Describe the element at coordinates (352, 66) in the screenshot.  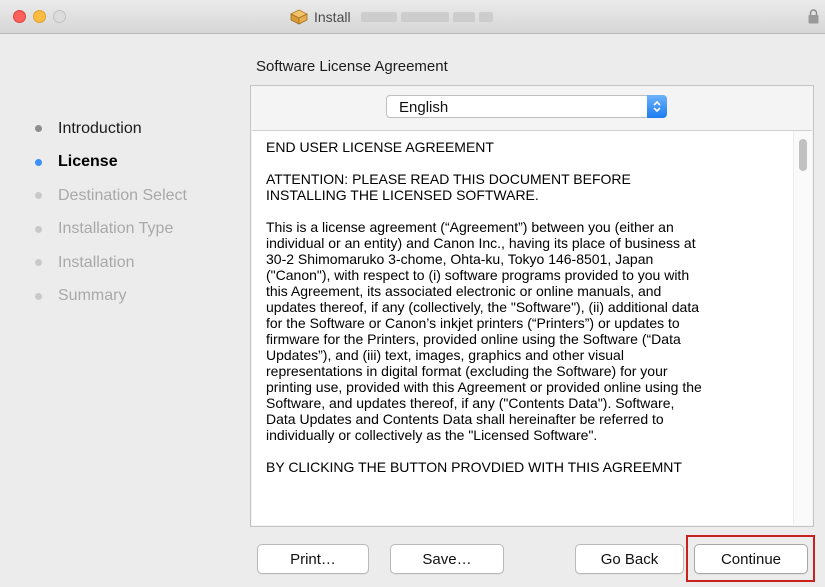
I see `section-title: Software License Agreement` at that location.